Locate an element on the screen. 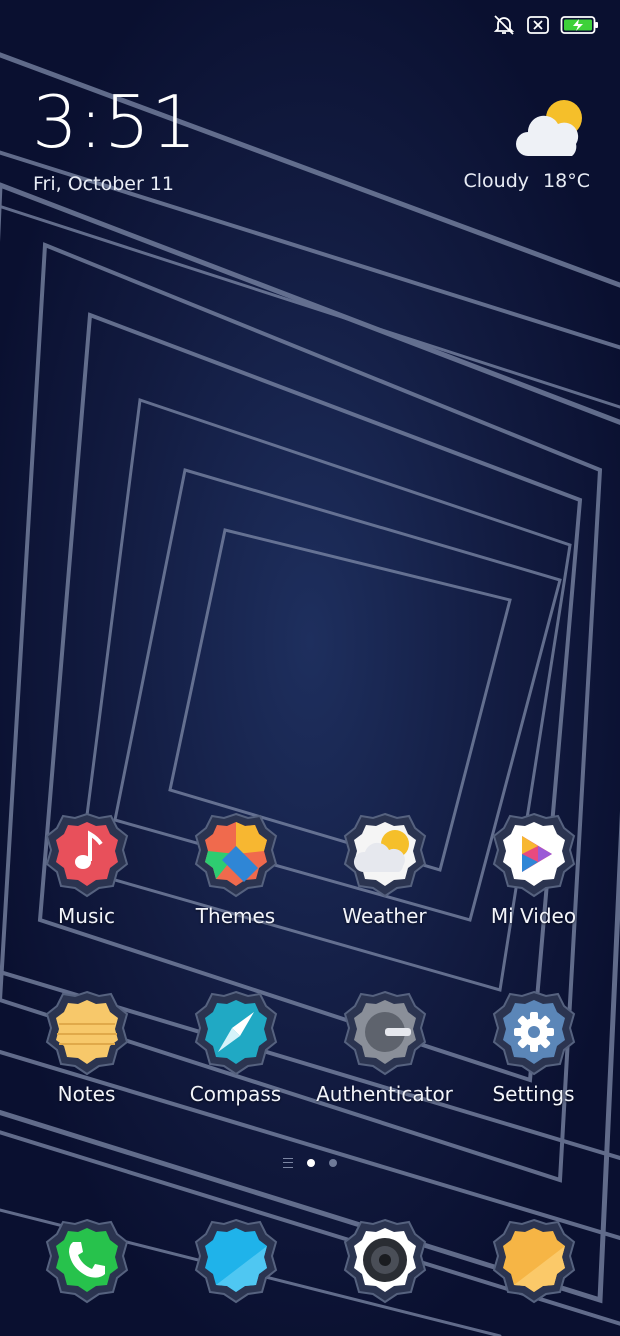 The image size is (620, 1336). clock-time: 3:51 is located at coordinates (115, 122).